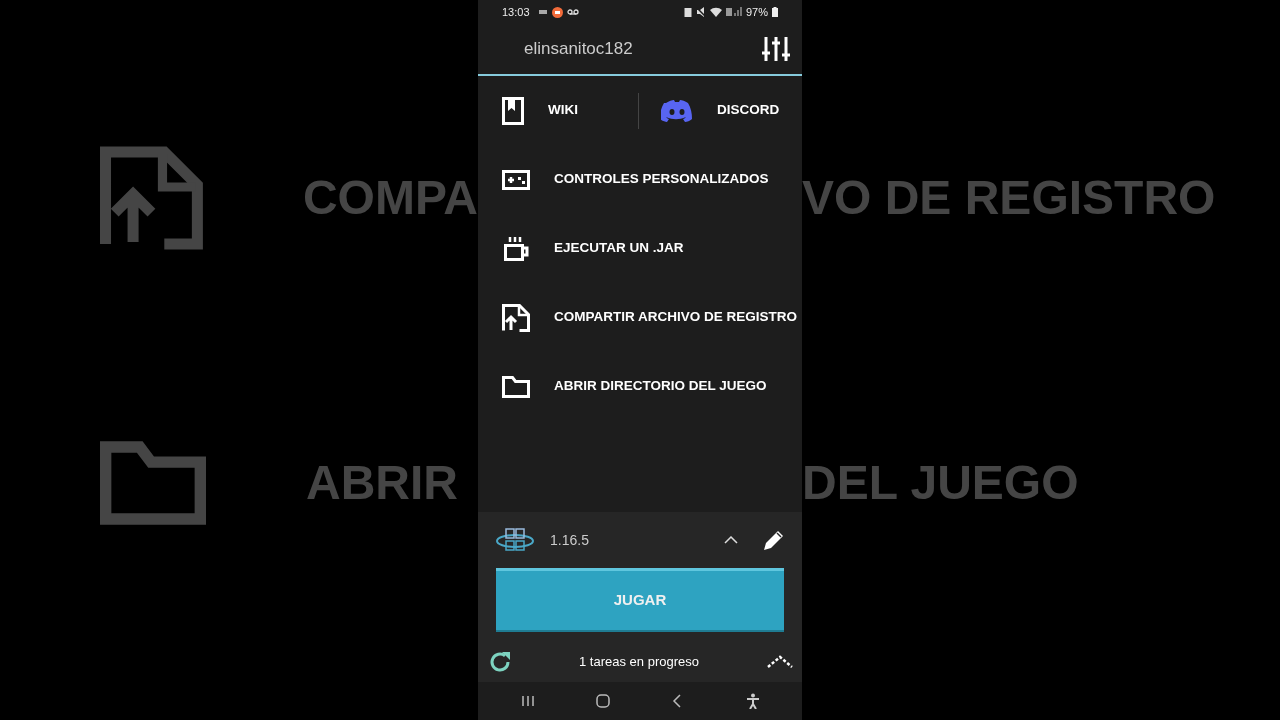  Describe the element at coordinates (634, 386) in the screenshot. I see `menu-item: ABRIR DIRECTORIO DEL JUEGO` at that location.